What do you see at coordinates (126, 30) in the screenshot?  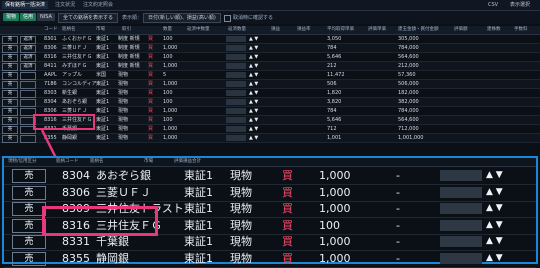 I see `col-trade: 取引` at bounding box center [126, 30].